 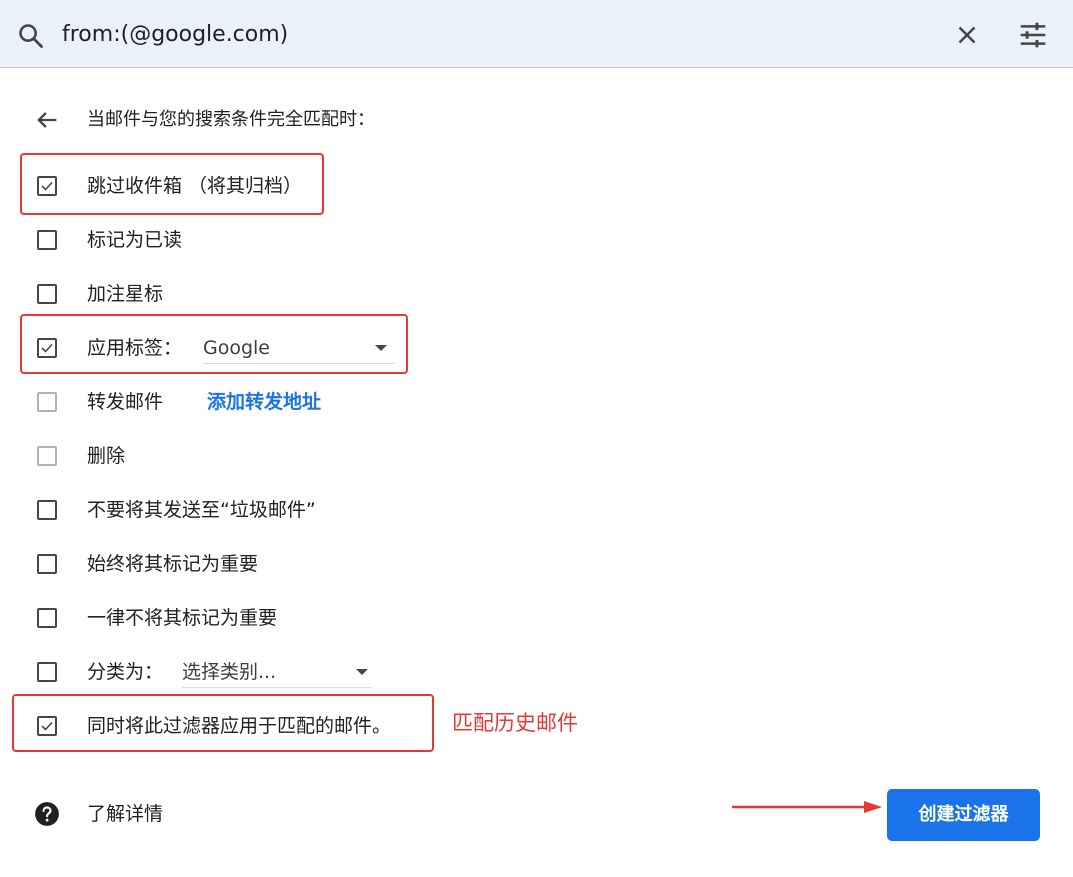 What do you see at coordinates (47, 672) in the screenshot?
I see `checkbox-categorize` at bounding box center [47, 672].